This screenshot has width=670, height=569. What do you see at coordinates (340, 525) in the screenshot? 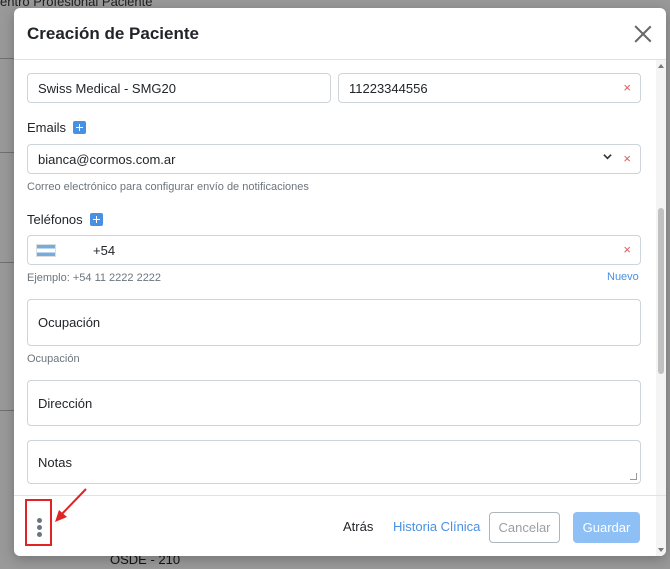
I see `modal-footer: Atrás Historia Clínica Cancelar Guardar` at bounding box center [340, 525].